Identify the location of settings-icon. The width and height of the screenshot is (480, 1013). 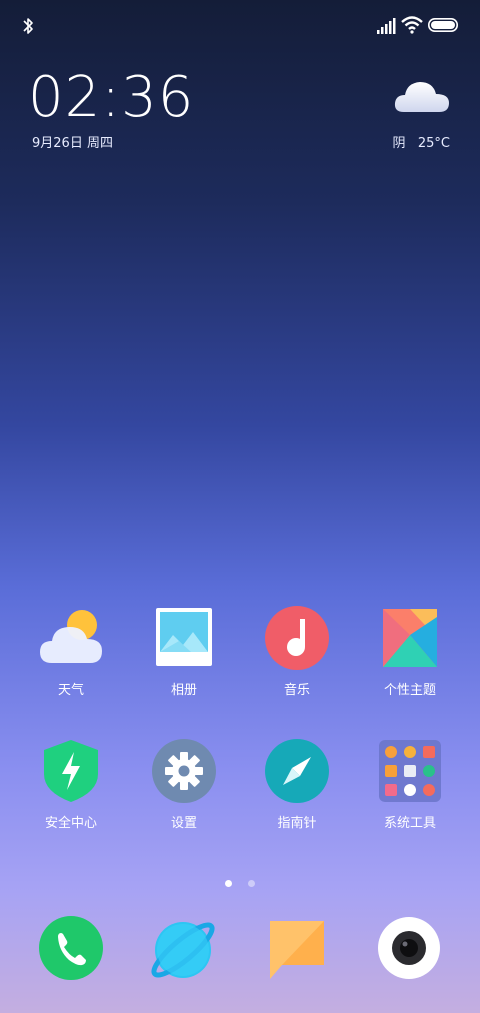
(184, 771).